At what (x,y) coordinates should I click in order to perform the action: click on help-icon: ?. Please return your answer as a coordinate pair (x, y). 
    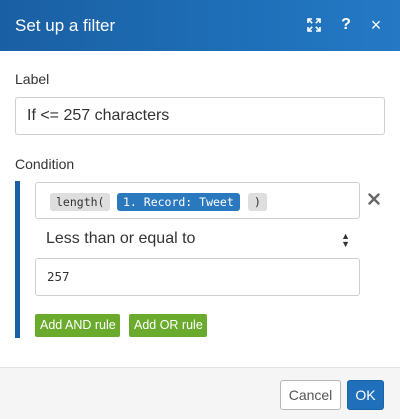
    Looking at the image, I should click on (346, 25).